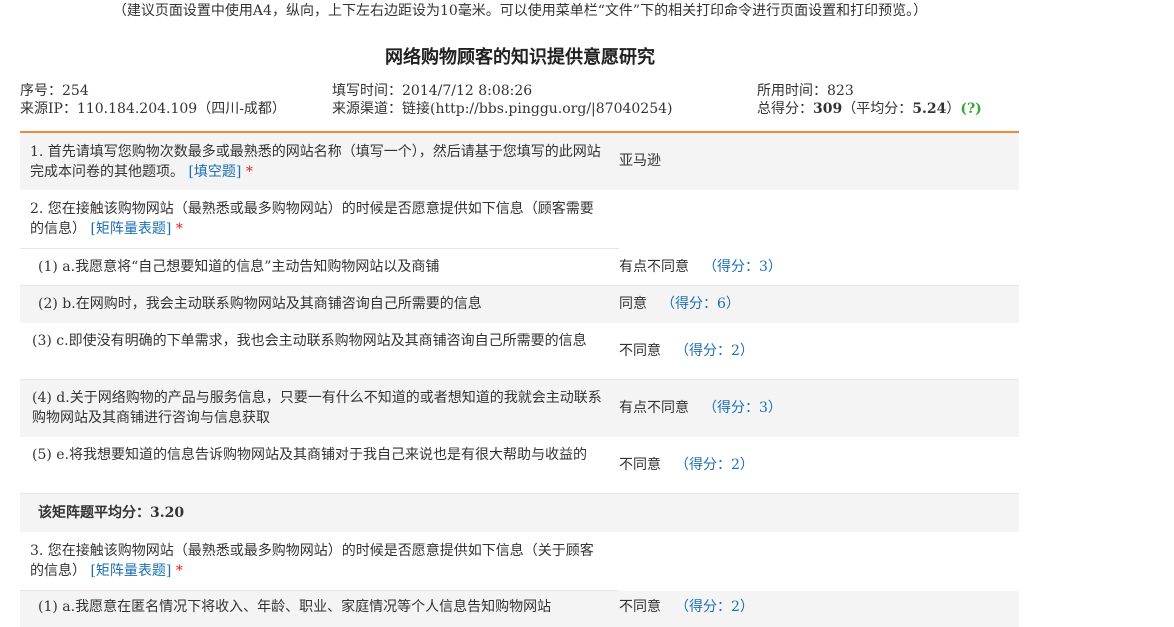 The height and width of the screenshot is (627, 1174). What do you see at coordinates (295, 607) in the screenshot?
I see `matrix-item-text: (1) a.我愿意在匿名情况下将收入、年龄、职业、家庭情况等个人信息告知购物网站` at bounding box center [295, 607].